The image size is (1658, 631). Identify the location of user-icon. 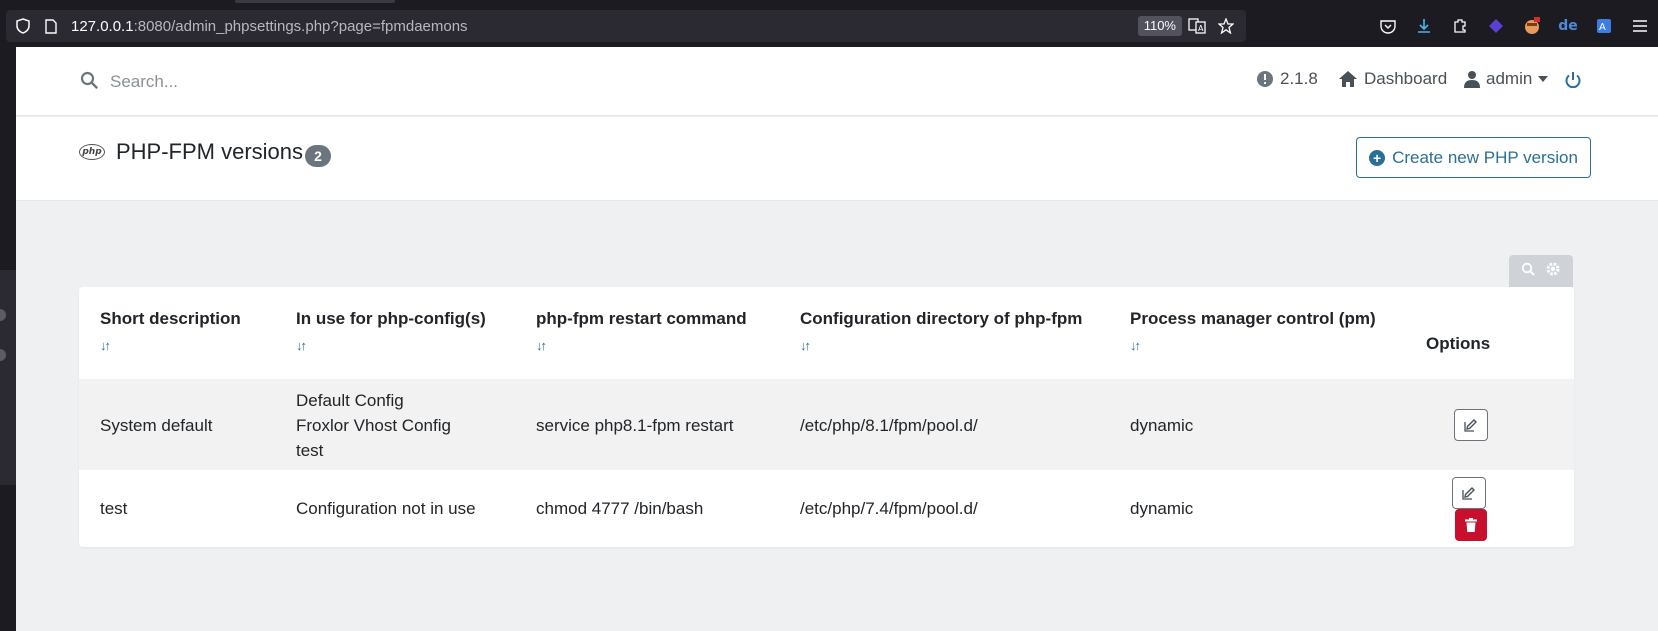
(1472, 79).